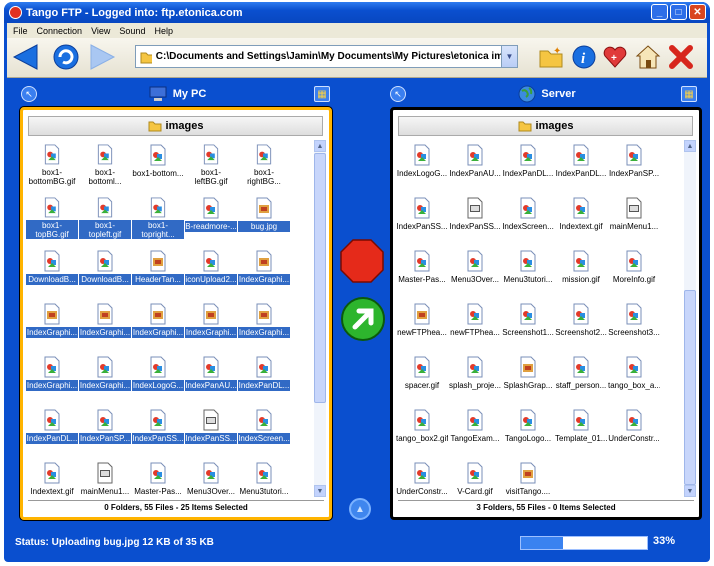  What do you see at coordinates (659, 12) in the screenshot?
I see `minimize-button: _` at bounding box center [659, 12].